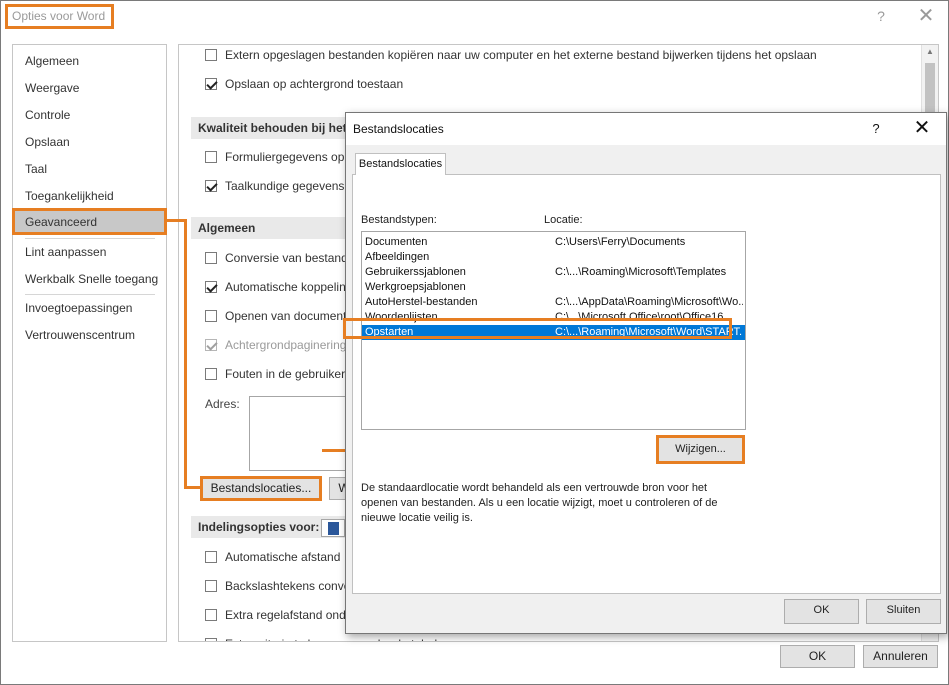 Image resolution: width=949 pixels, height=685 pixels. I want to click on sidebar-item-werkbalk-snelle-toegang: Werkbalk Snelle toegang, so click(89, 279).